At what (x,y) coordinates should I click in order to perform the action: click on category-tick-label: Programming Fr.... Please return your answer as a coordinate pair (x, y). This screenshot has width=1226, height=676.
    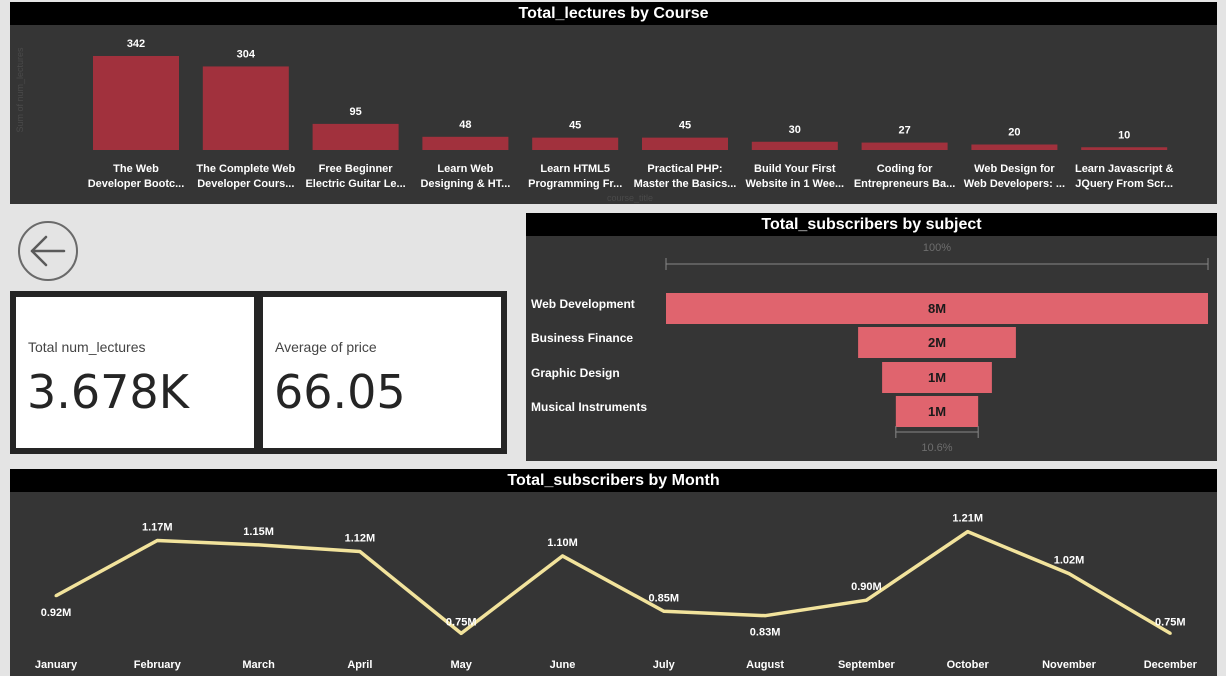
    Looking at the image, I should click on (575, 184).